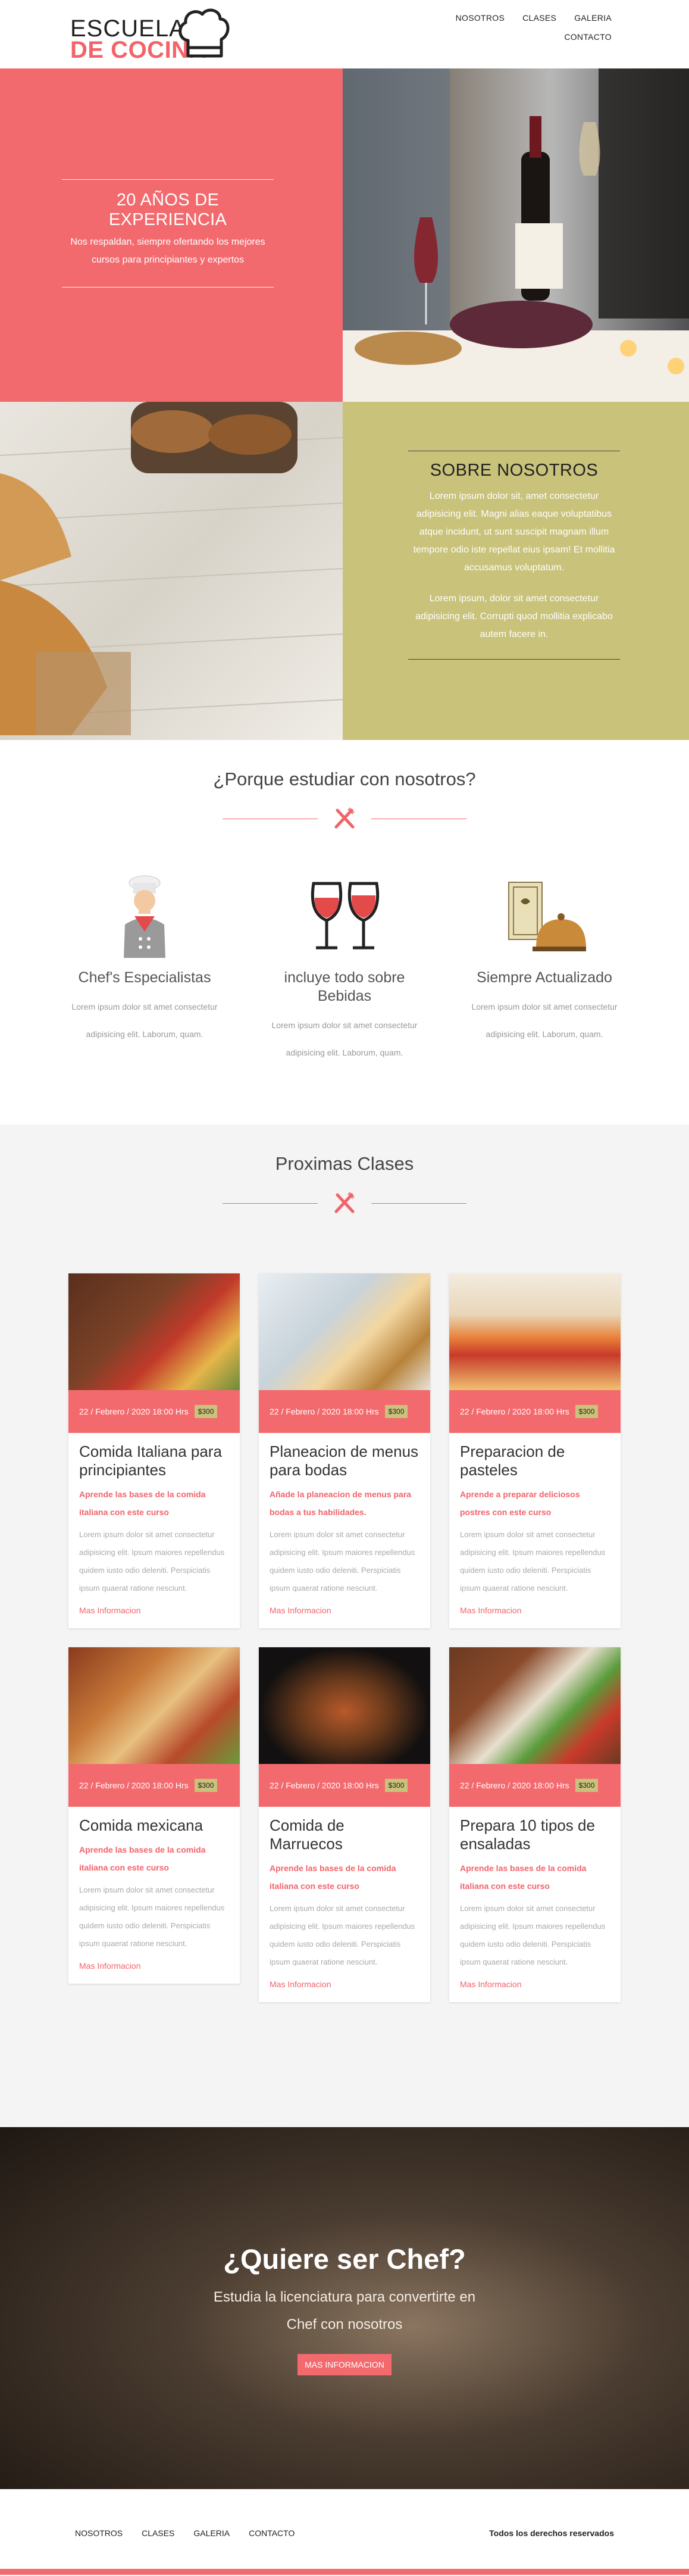 The height and width of the screenshot is (2576, 689). I want to click on wine-photo-illustration, so click(516, 235).